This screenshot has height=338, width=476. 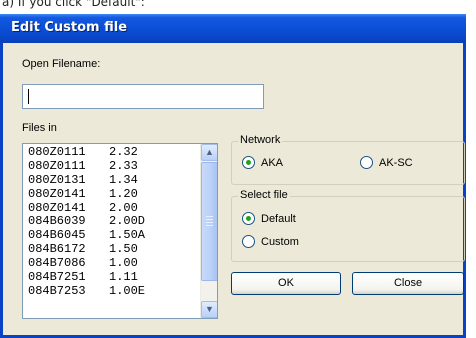 What do you see at coordinates (123, 249) in the screenshot?
I see `file-version: 1.50` at bounding box center [123, 249].